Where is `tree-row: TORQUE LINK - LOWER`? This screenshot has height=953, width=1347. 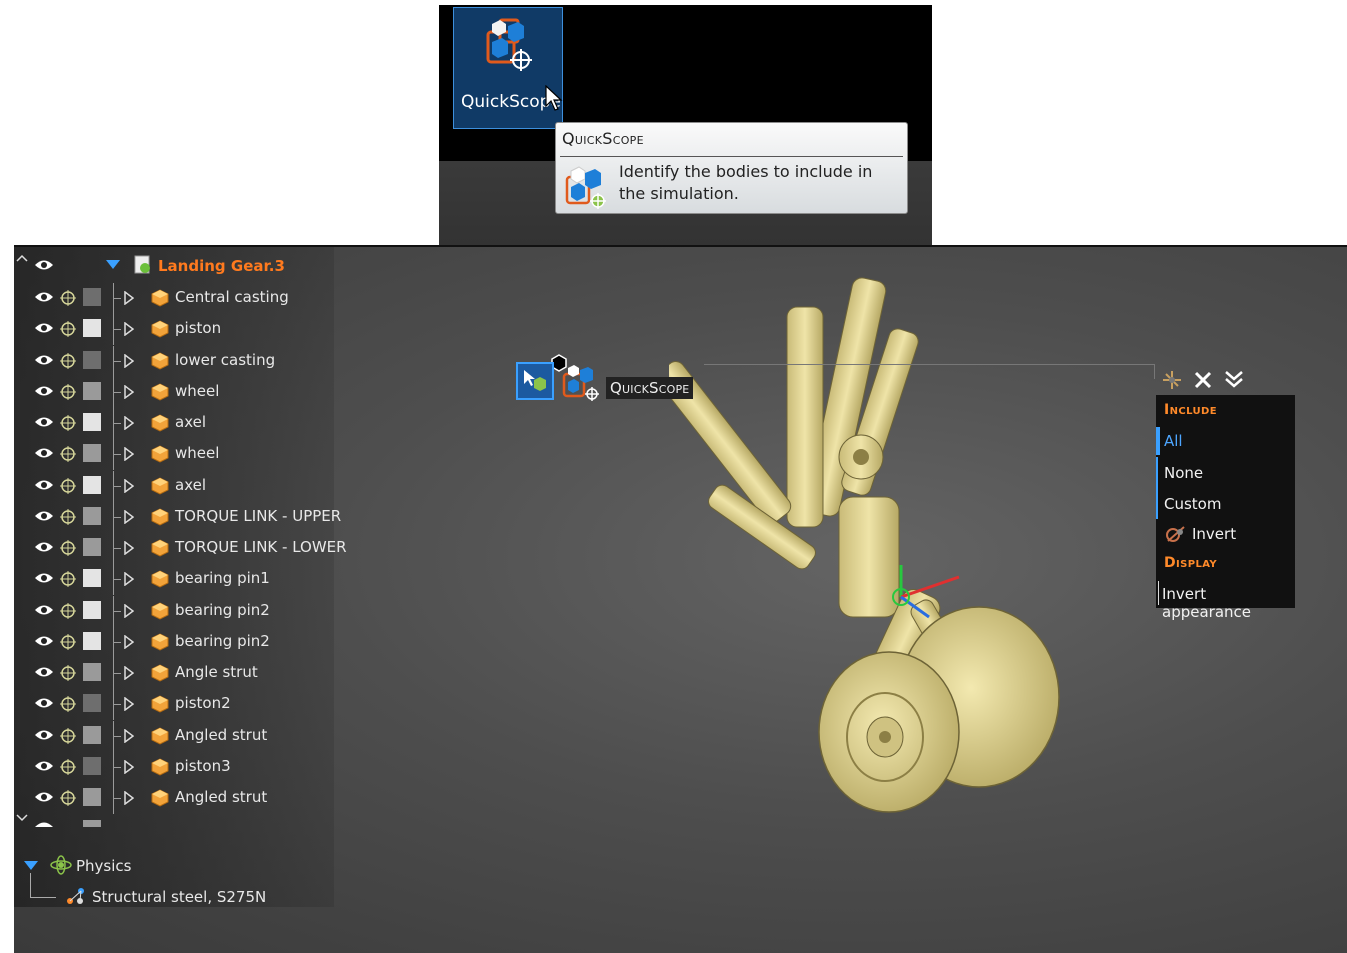 tree-row: TORQUE LINK - LOWER is located at coordinates (180, 548).